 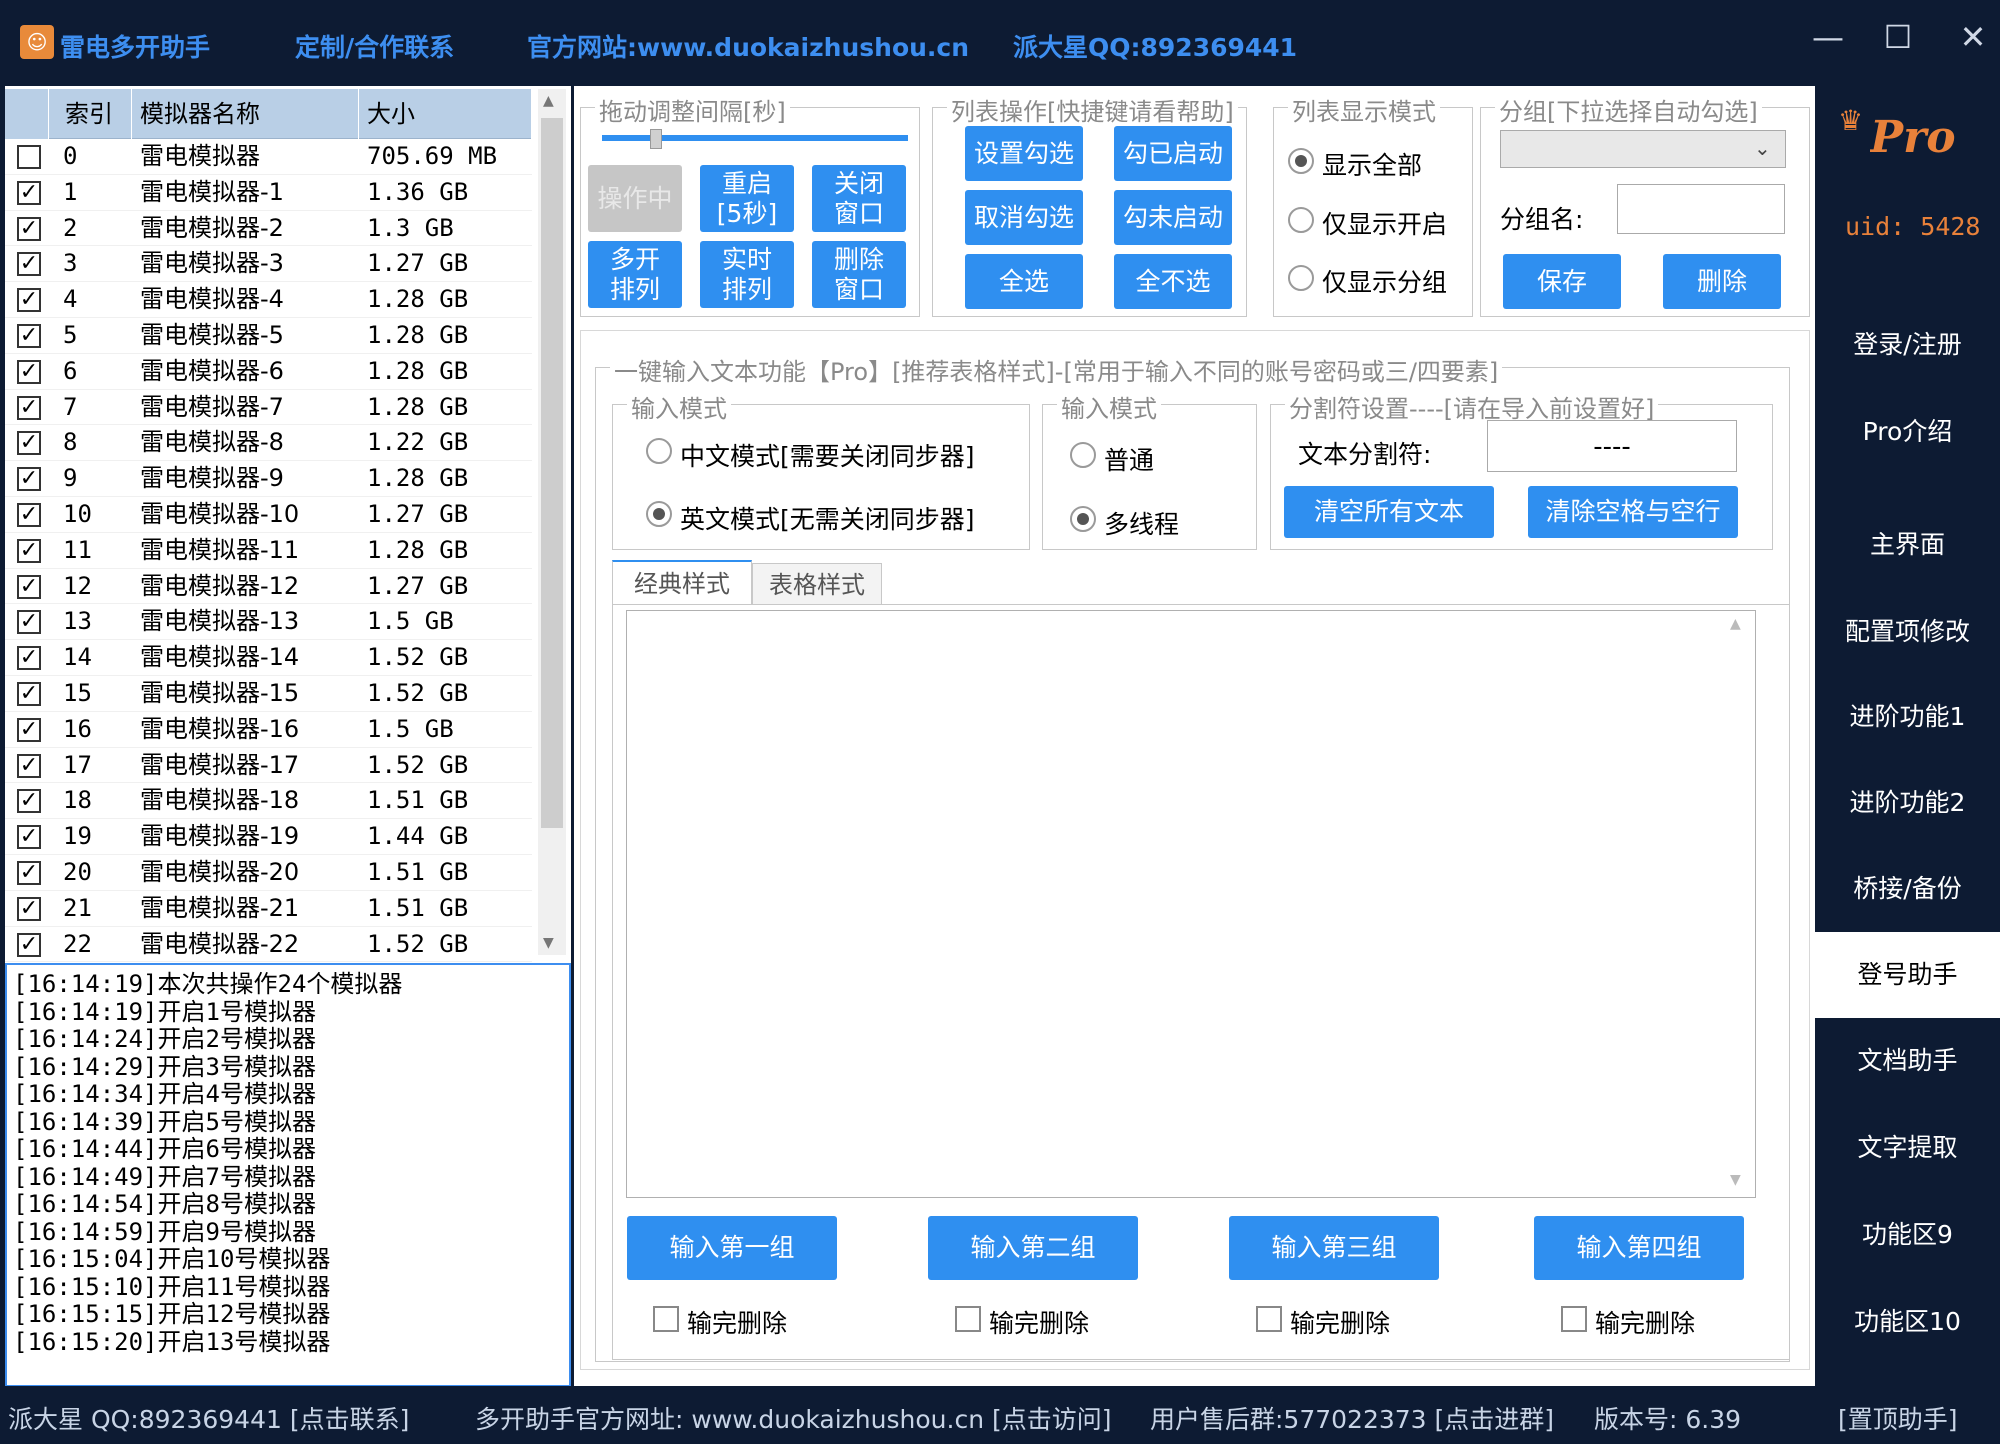 I want to click on maximize-button: ☐, so click(x=1898, y=37).